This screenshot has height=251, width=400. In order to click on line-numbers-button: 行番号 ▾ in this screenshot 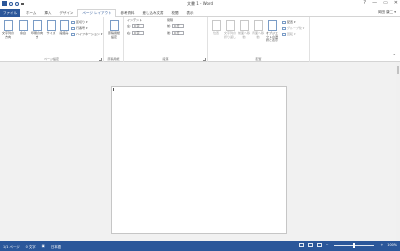, I will do `click(79, 28)`.